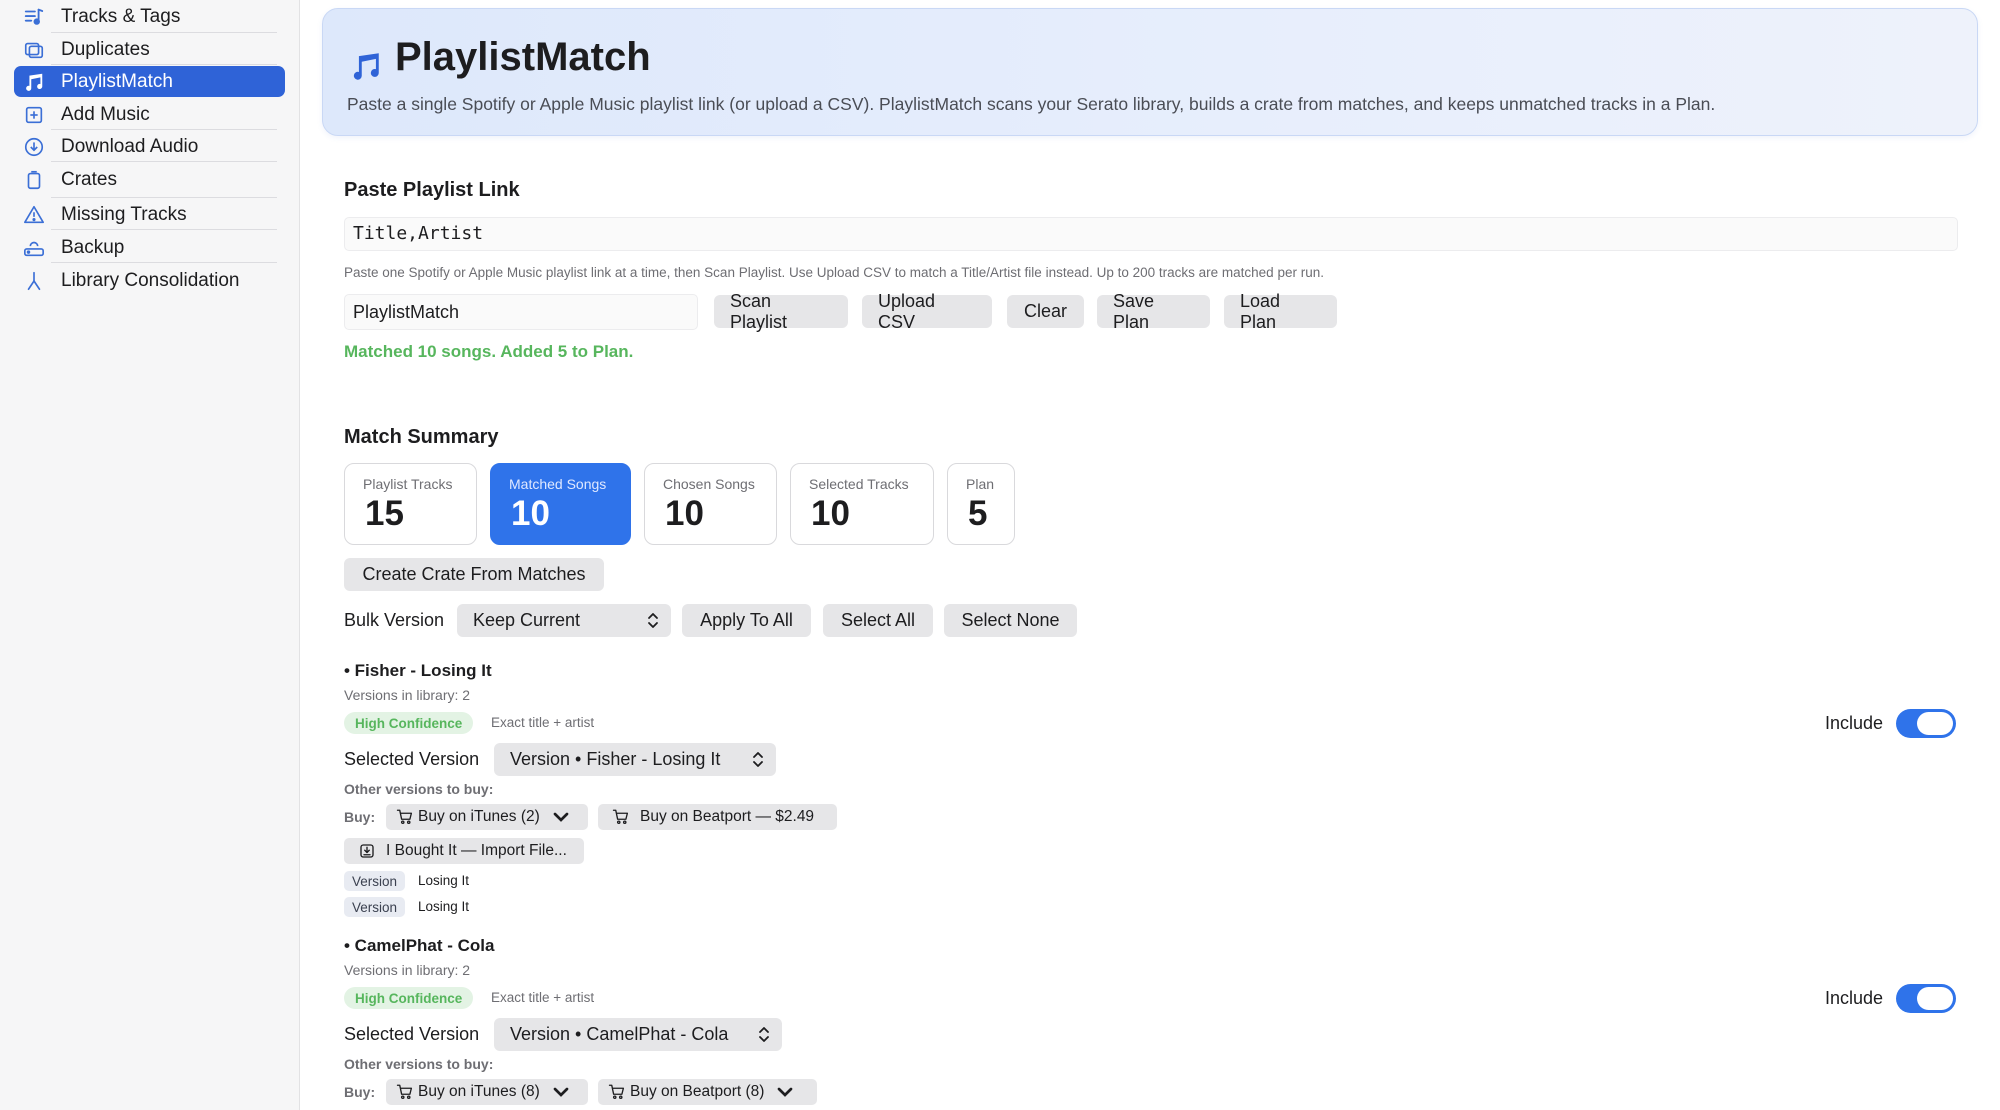  What do you see at coordinates (34, 180) in the screenshot?
I see `crate-icon` at bounding box center [34, 180].